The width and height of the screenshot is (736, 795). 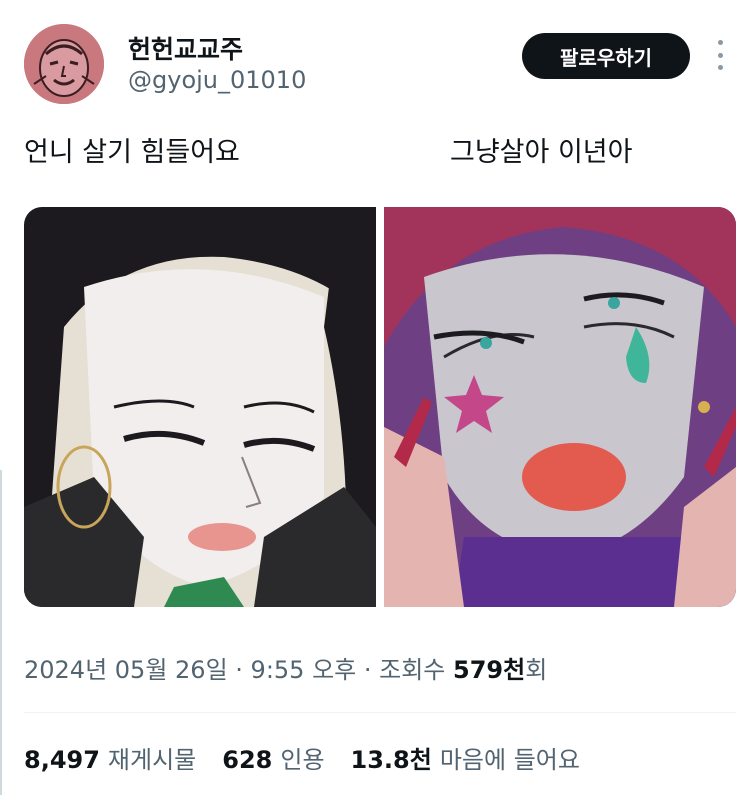 I want to click on avatar-illustration, so click(x=64, y=64).